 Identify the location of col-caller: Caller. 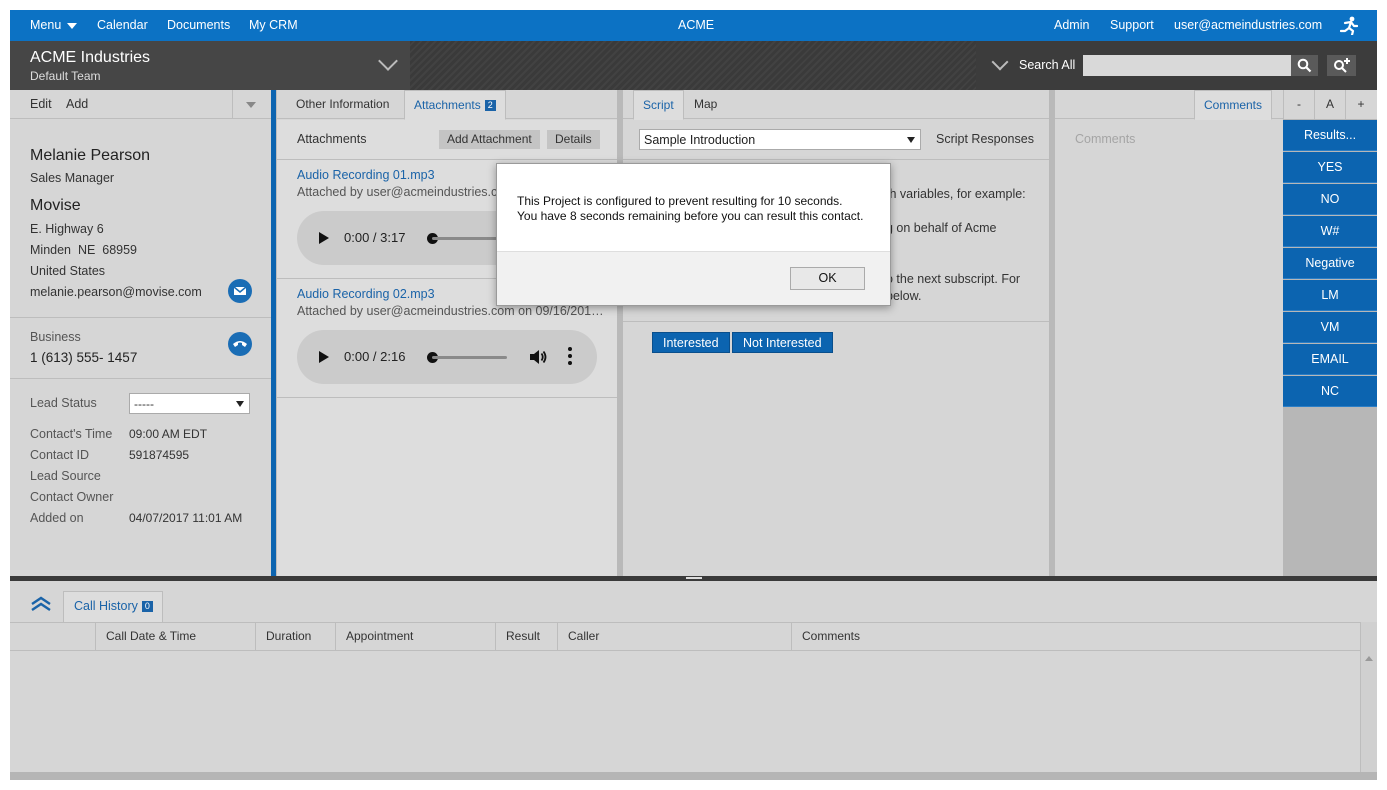
(674, 636).